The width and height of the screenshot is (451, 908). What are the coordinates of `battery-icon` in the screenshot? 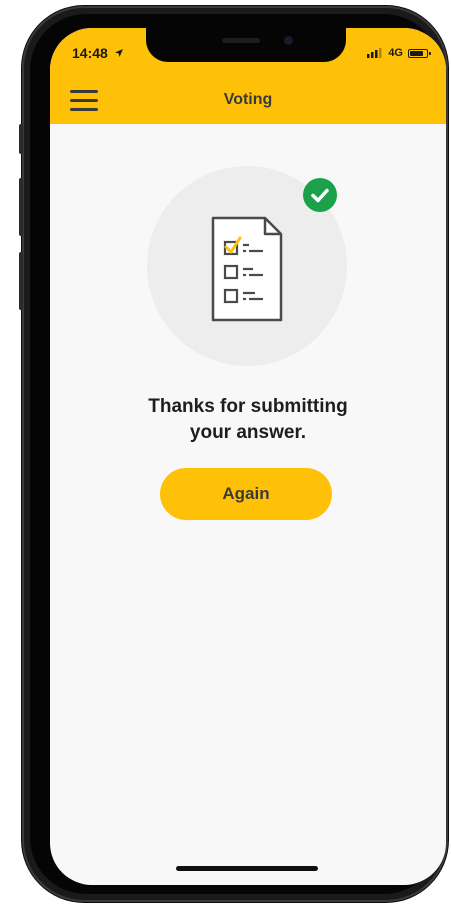 It's located at (419, 53).